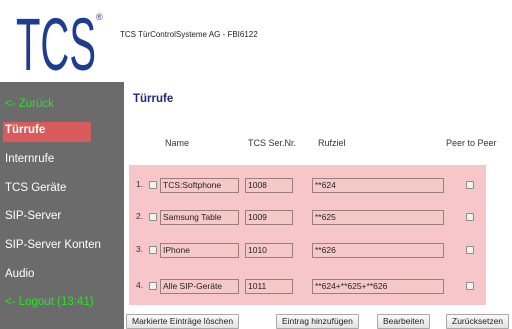 The height and width of the screenshot is (329, 512). I want to click on target-field: **626, so click(378, 250).